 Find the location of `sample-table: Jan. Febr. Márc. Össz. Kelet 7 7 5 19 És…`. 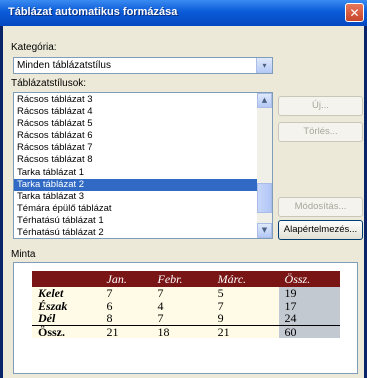

sample-table: Jan. Febr. Márc. Össz. Kelet 7 7 5 19 És… is located at coordinates (186, 304).